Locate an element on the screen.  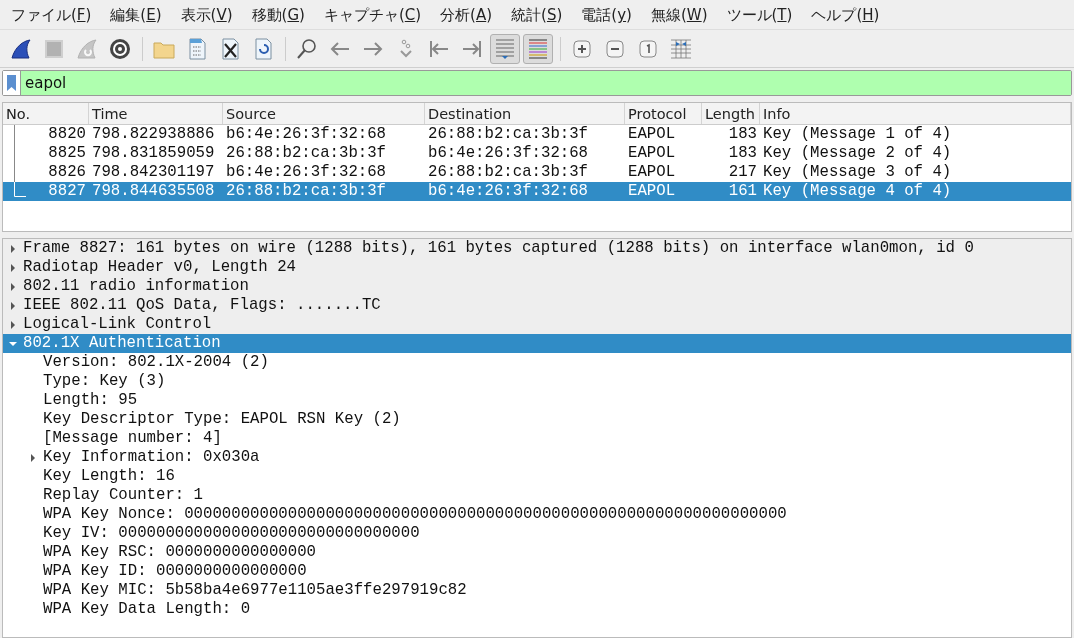
menu-item: 統計(S) is located at coordinates (535, 14).